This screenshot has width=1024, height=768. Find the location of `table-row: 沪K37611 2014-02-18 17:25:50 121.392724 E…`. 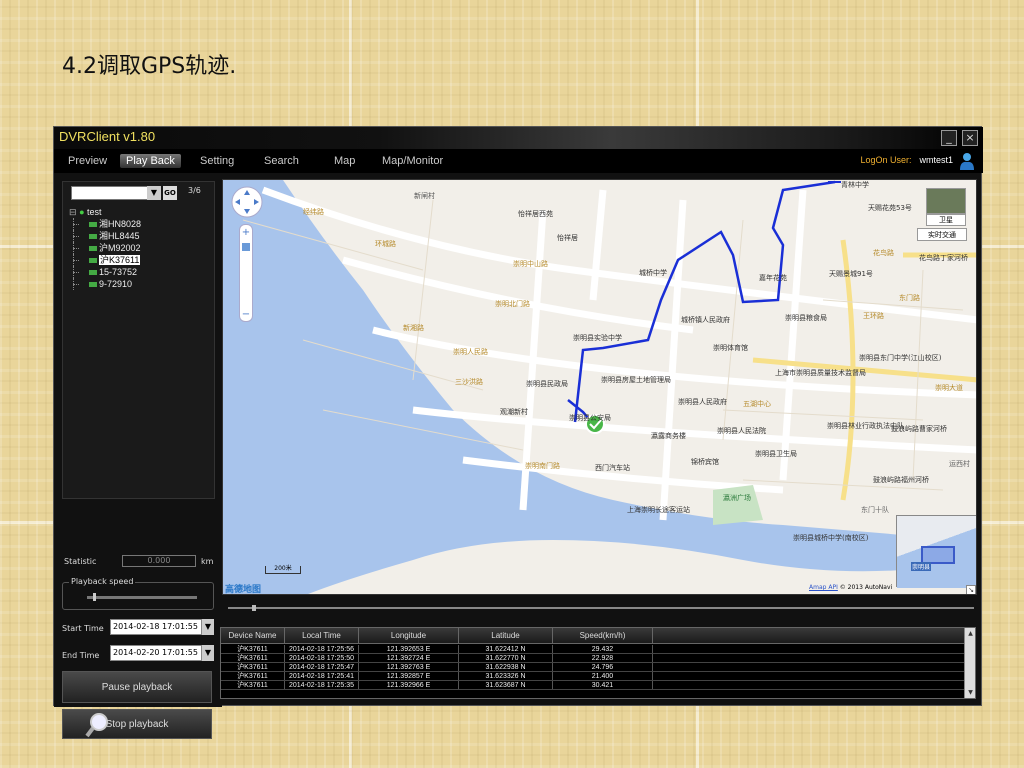

table-row: 沪K37611 2014-02-18 17:25:50 121.392724 E… is located at coordinates (593, 658).